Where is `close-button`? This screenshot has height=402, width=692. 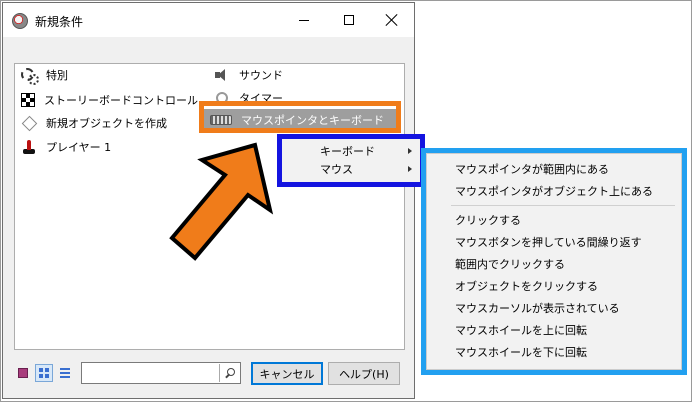
close-button is located at coordinates (392, 20).